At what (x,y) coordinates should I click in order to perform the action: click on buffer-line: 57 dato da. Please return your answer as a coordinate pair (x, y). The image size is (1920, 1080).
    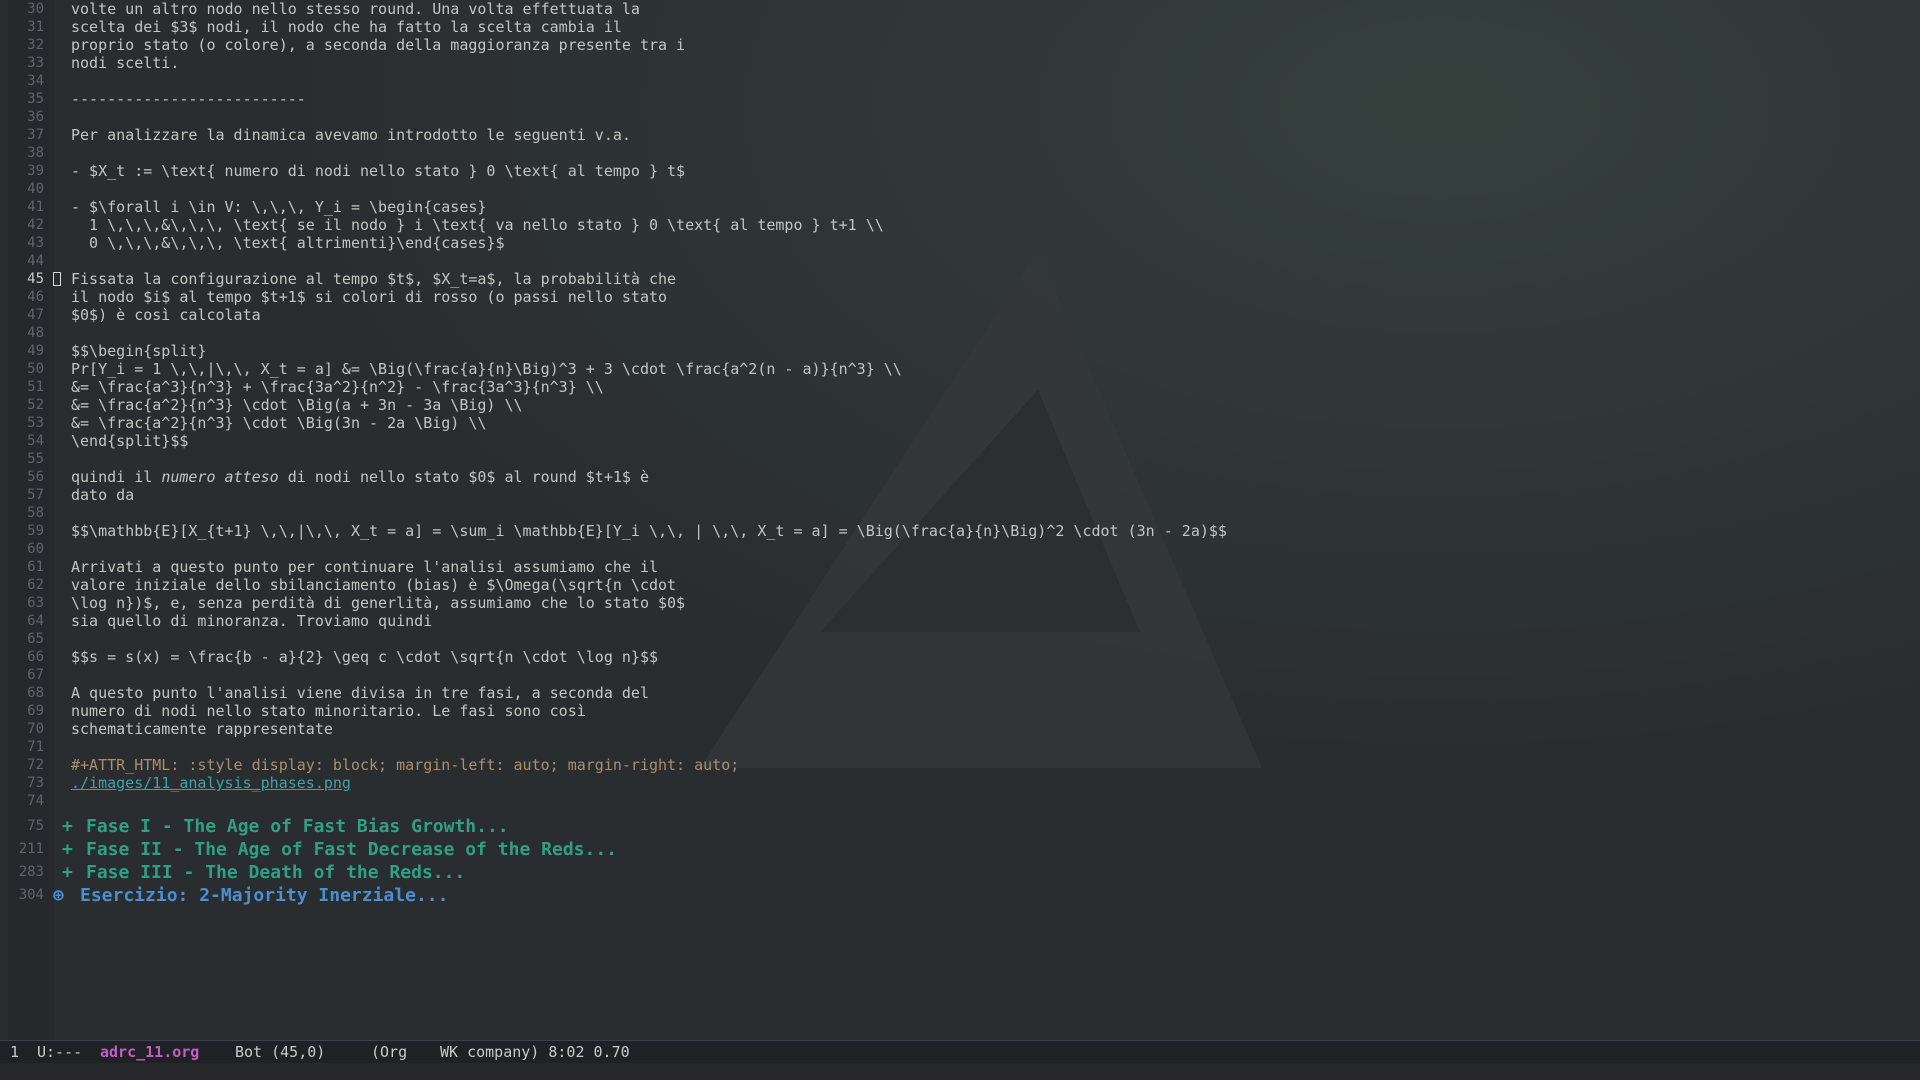
    Looking at the image, I should click on (960, 495).